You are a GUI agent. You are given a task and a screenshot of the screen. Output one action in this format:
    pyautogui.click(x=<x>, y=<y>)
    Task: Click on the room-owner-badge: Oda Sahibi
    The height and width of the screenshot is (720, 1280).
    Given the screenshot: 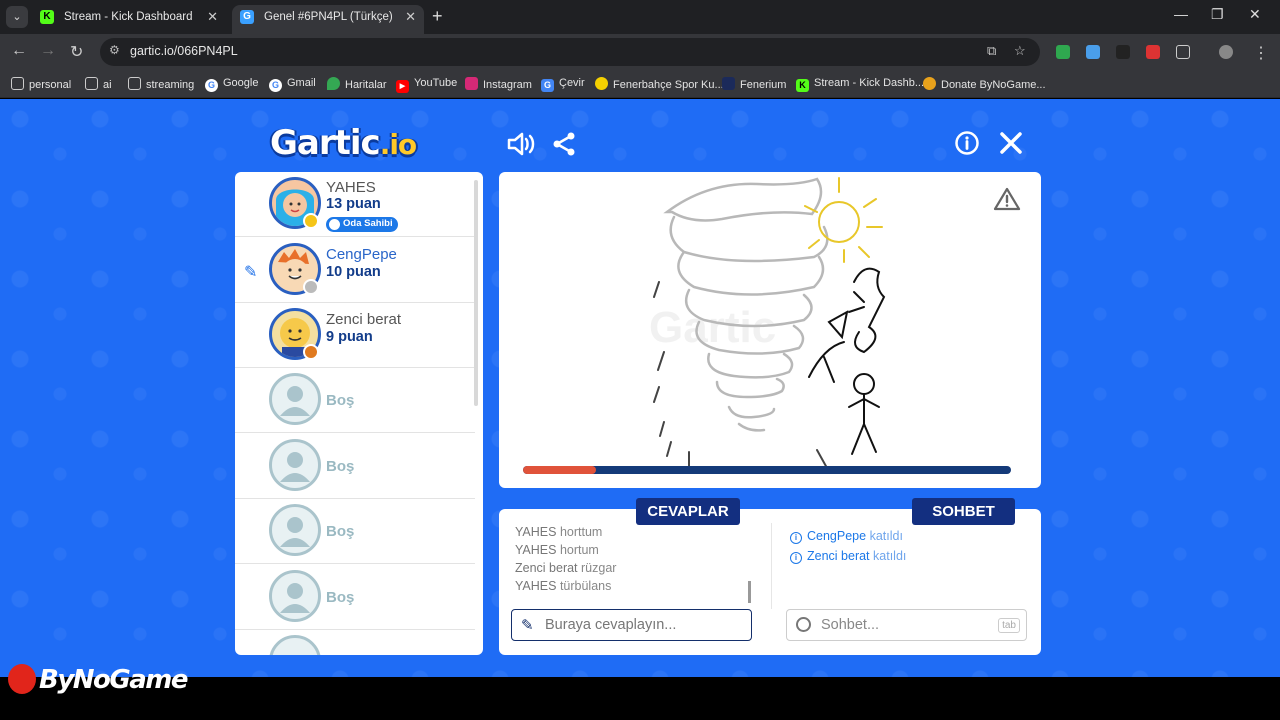 What is the action you would take?
    pyautogui.click(x=362, y=224)
    